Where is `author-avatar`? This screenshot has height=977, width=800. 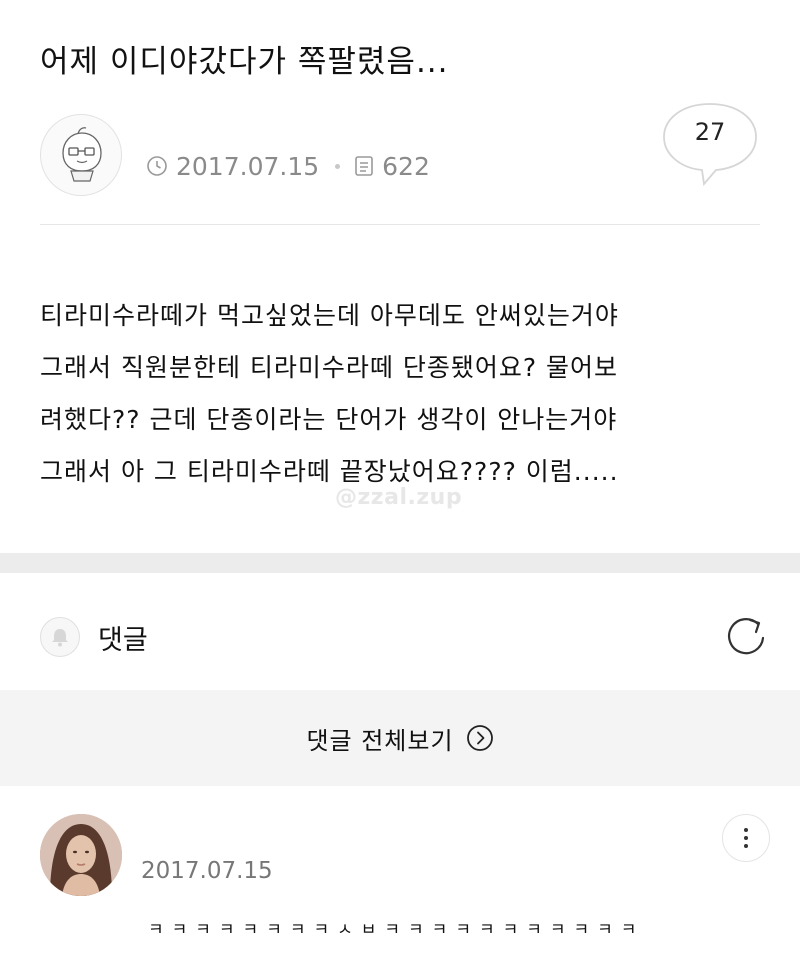
author-avatar is located at coordinates (81, 155).